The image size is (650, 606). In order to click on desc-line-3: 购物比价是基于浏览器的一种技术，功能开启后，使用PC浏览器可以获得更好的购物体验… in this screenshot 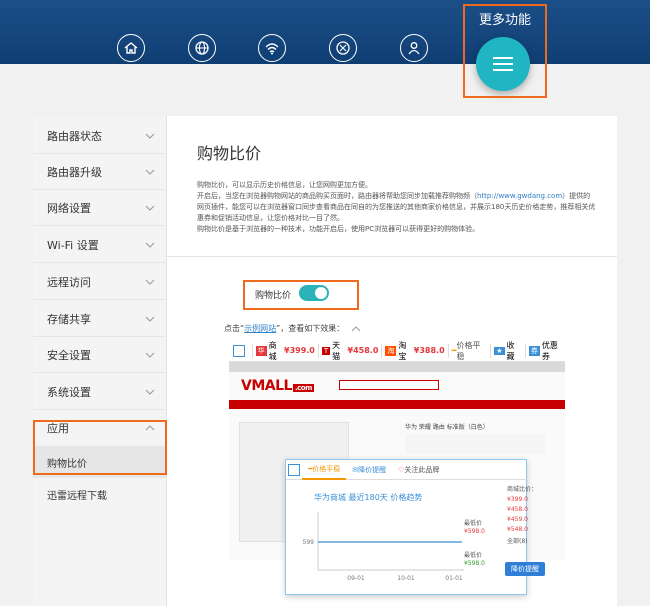, I will do `click(338, 229)`.